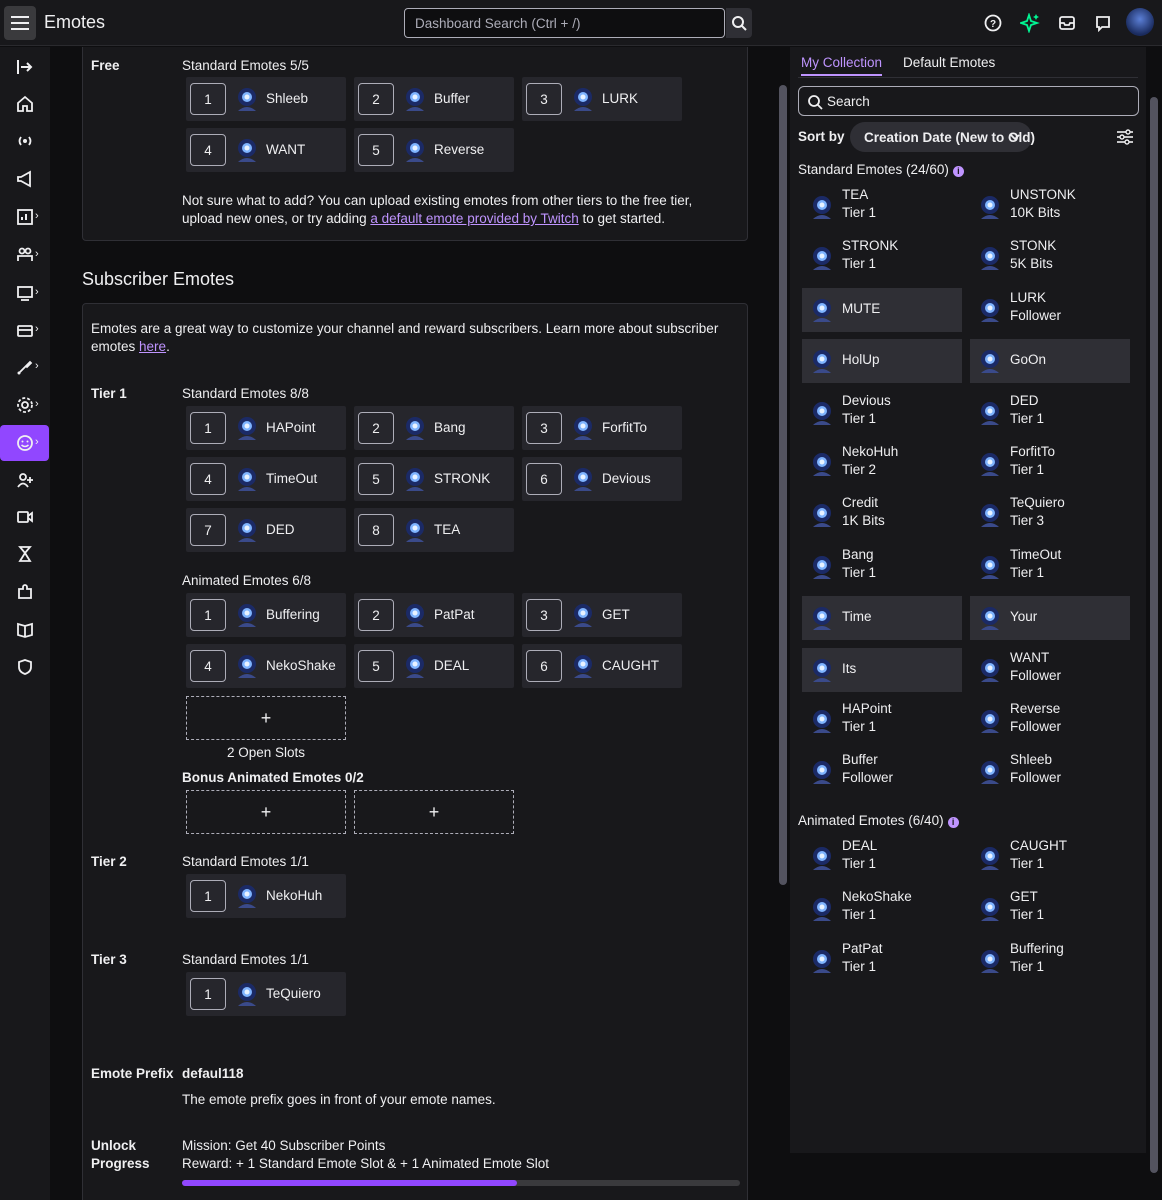  What do you see at coordinates (25, 141) in the screenshot?
I see `stream-icon` at bounding box center [25, 141].